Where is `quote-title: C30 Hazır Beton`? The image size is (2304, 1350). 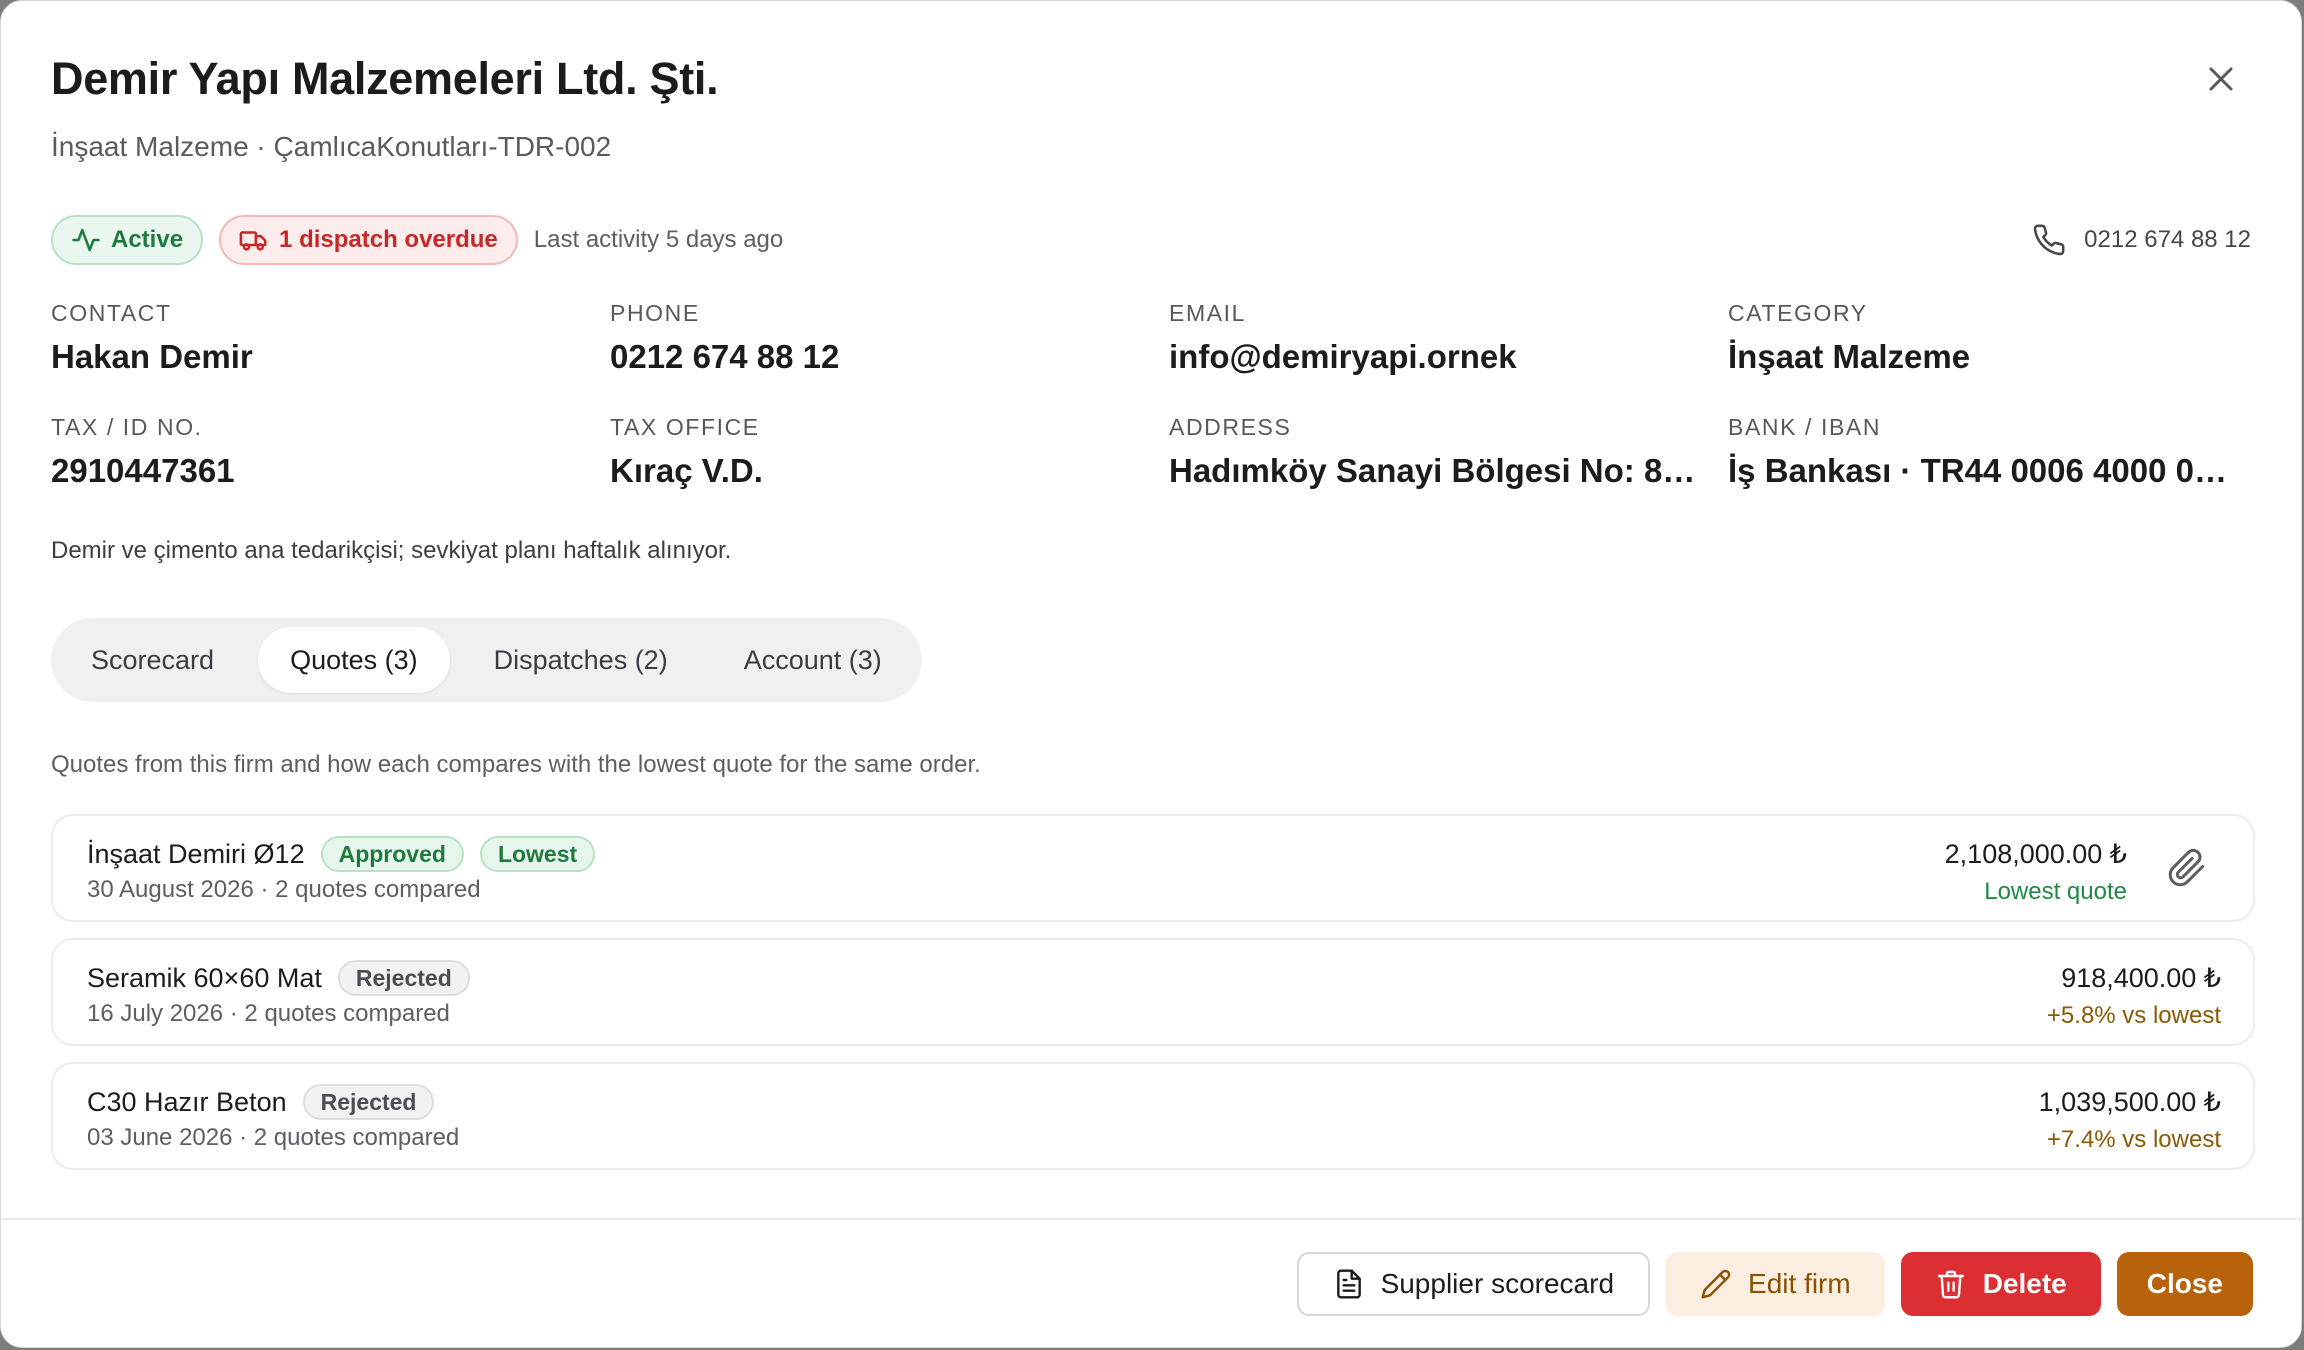
quote-title: C30 Hazır Beton is located at coordinates (187, 1101).